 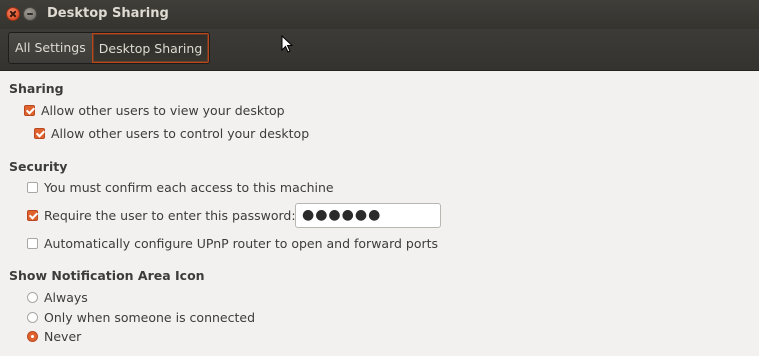 What do you see at coordinates (379, 15) in the screenshot?
I see `title-bar: Desktop Sharing` at bounding box center [379, 15].